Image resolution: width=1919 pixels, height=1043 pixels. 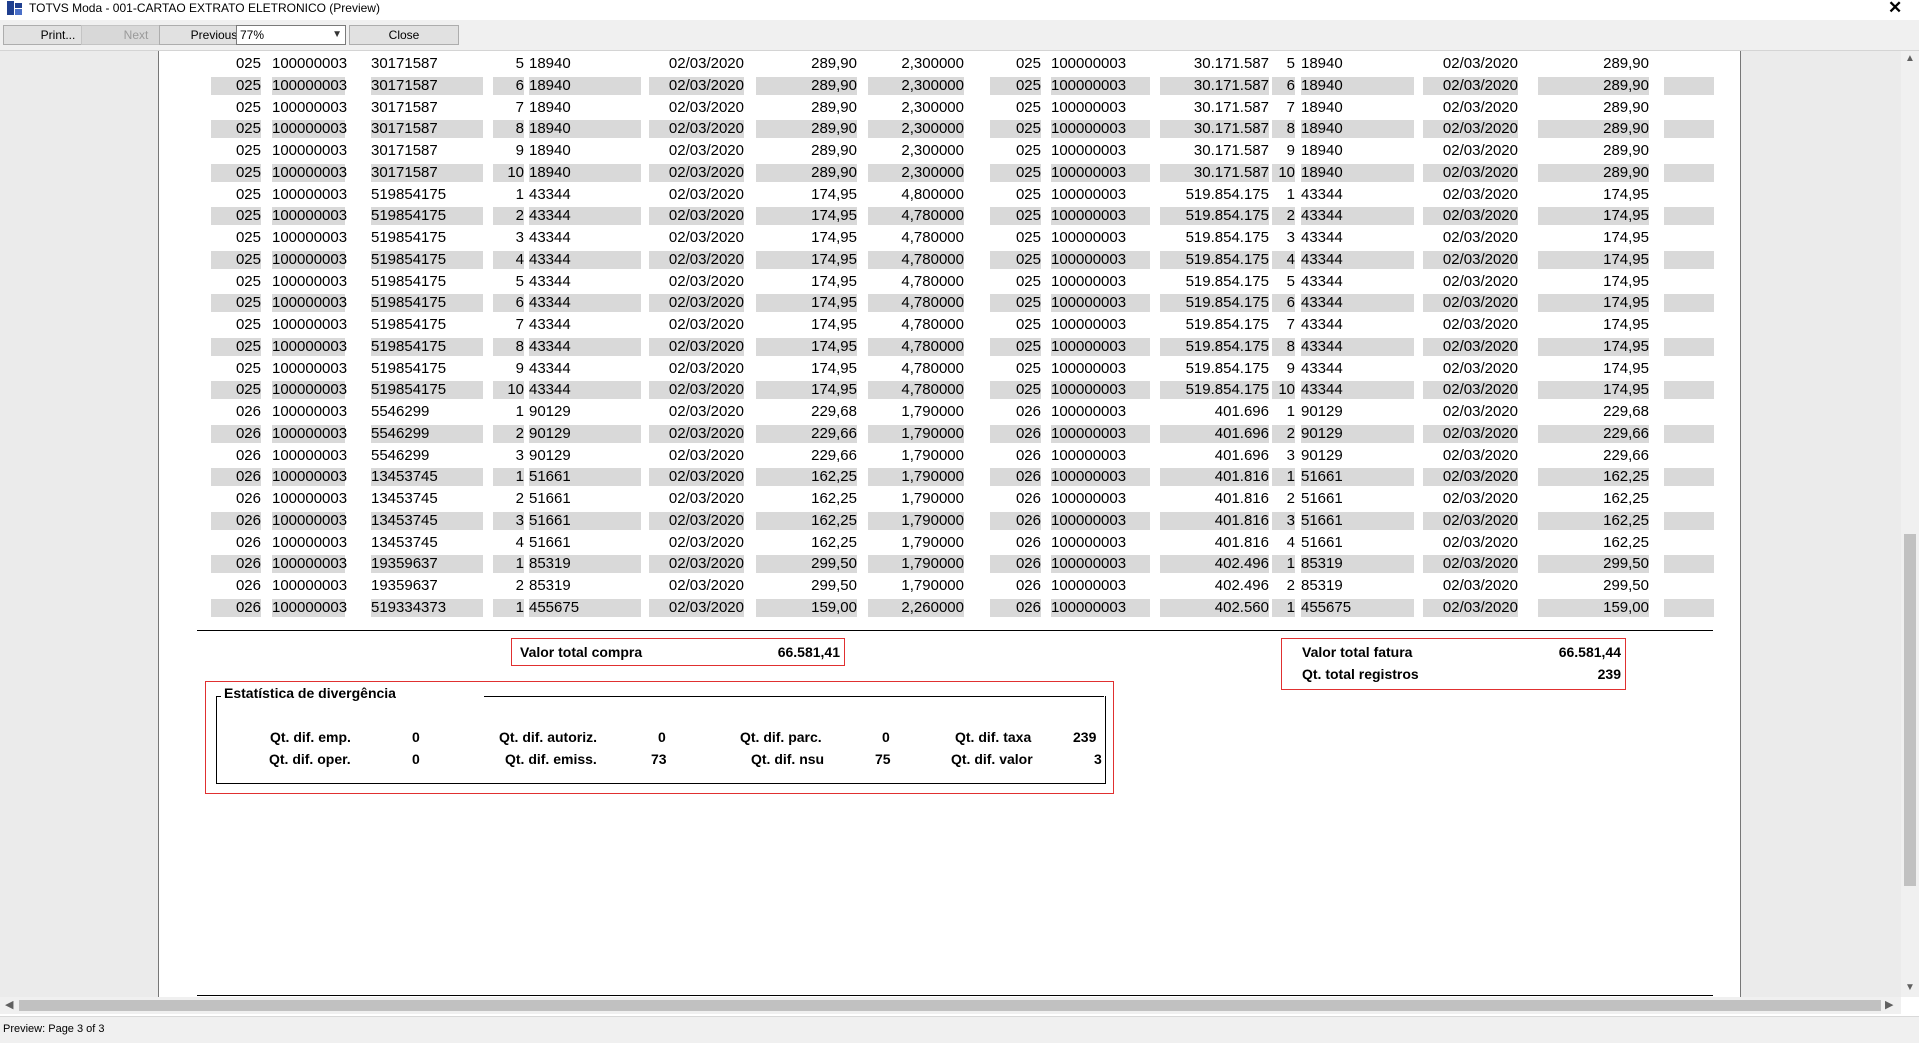 What do you see at coordinates (404, 35) in the screenshot?
I see `close-button: Close` at bounding box center [404, 35].